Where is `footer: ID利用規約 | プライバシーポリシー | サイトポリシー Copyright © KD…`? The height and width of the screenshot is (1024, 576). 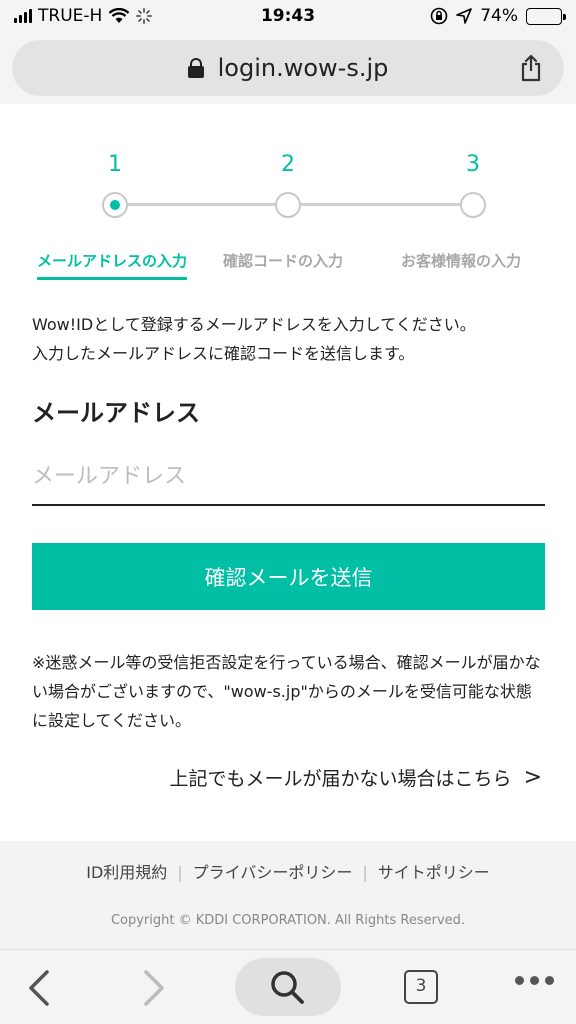
footer: ID利用規約 | プライバシーポリシー | サイトポリシー Copyright © KD… is located at coordinates (288, 895).